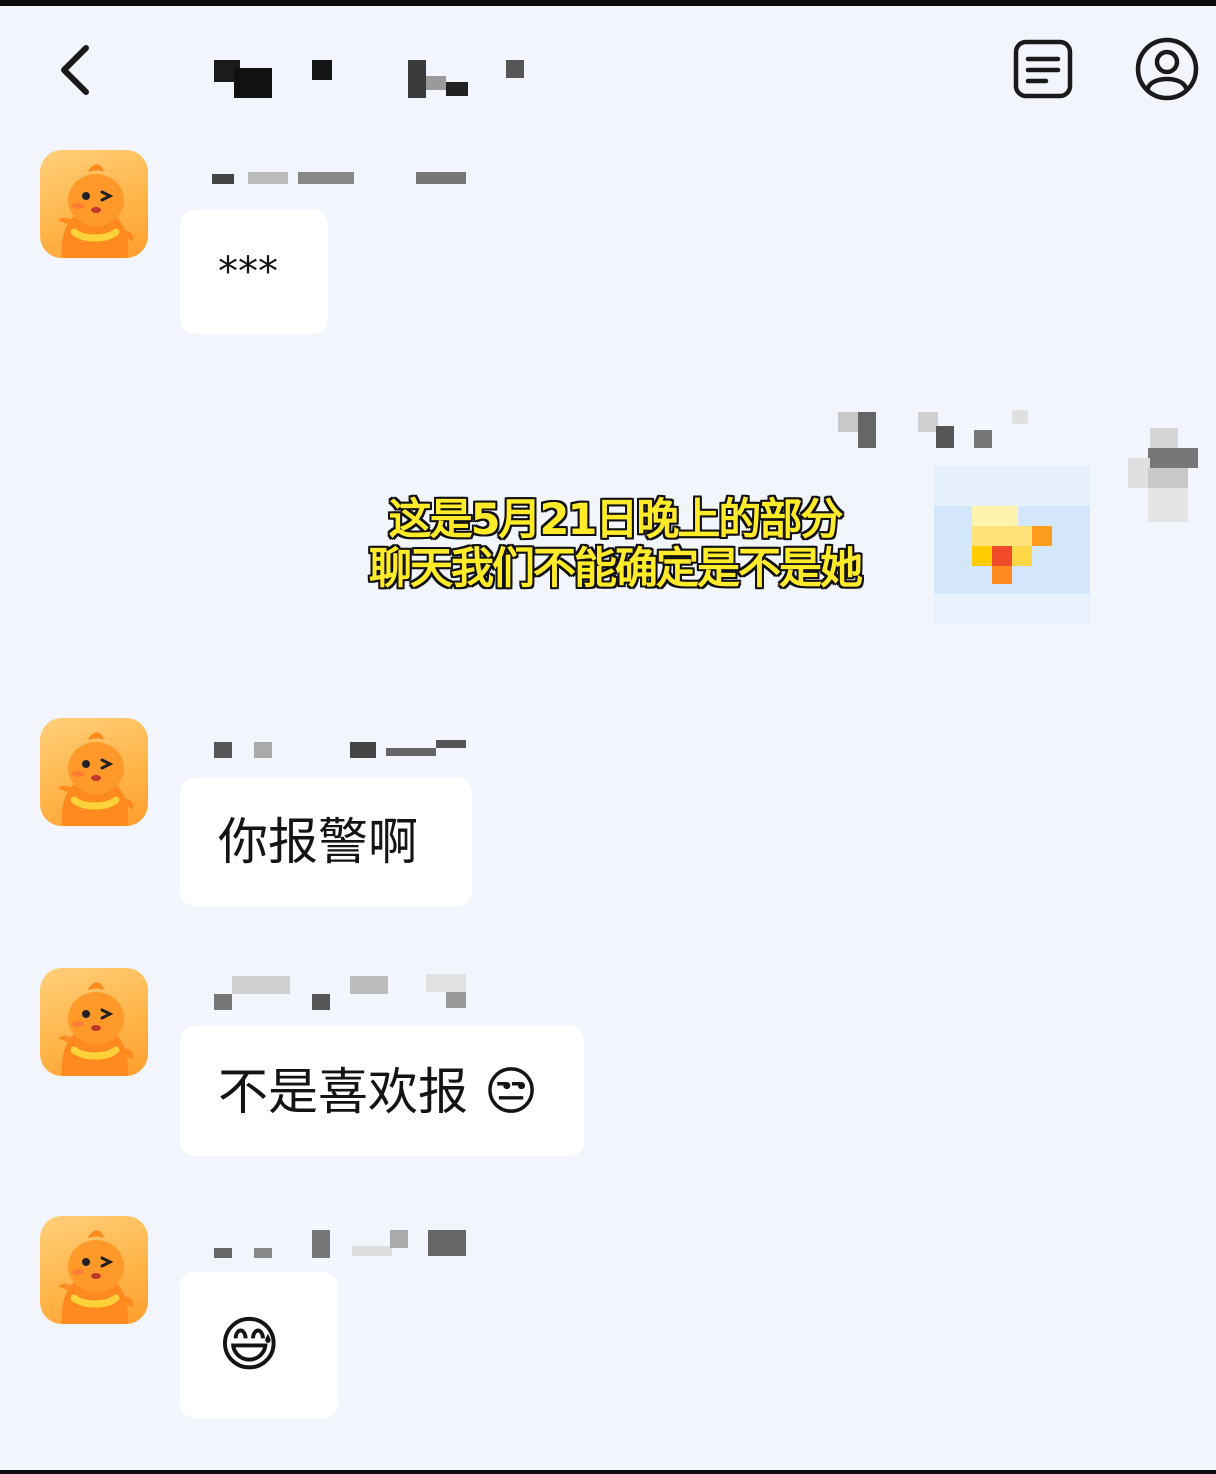  I want to click on chat-header, so click(608, 71).